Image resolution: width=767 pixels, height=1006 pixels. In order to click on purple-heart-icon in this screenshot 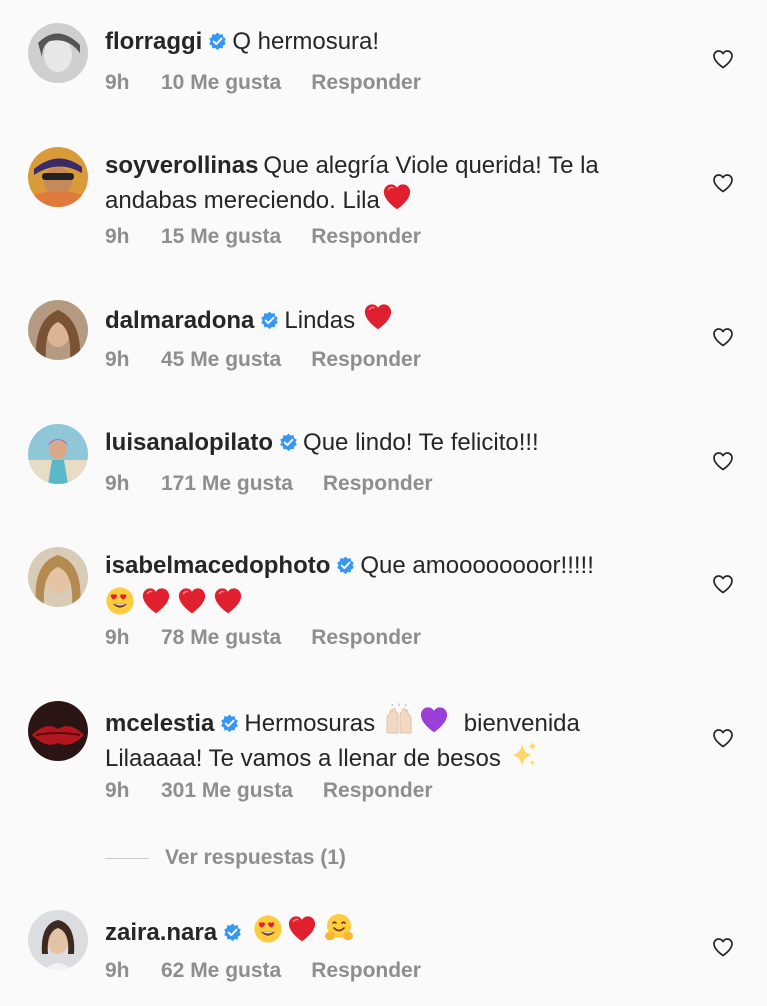, I will do `click(434, 720)`.